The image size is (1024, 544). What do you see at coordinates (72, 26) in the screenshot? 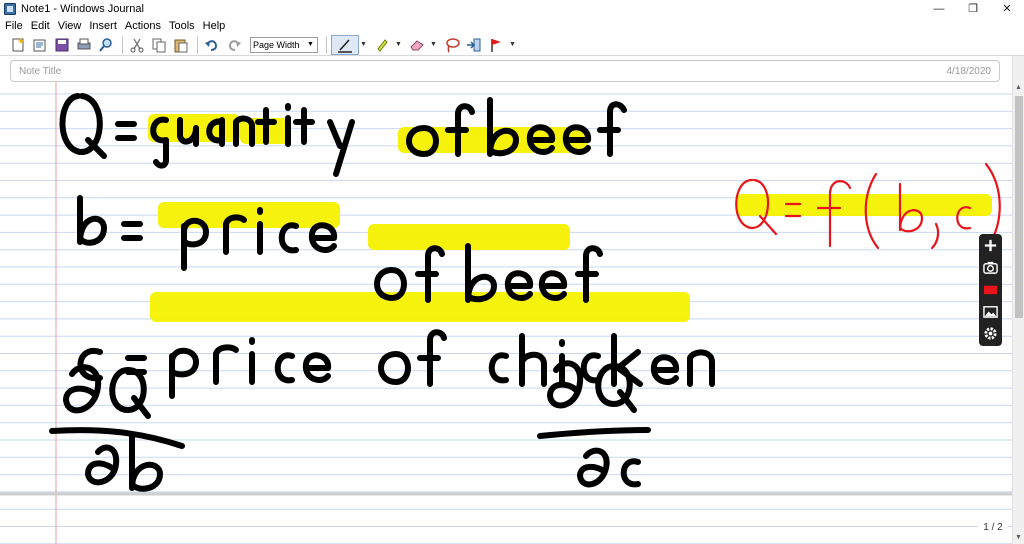
I see `menu-view: View` at bounding box center [72, 26].